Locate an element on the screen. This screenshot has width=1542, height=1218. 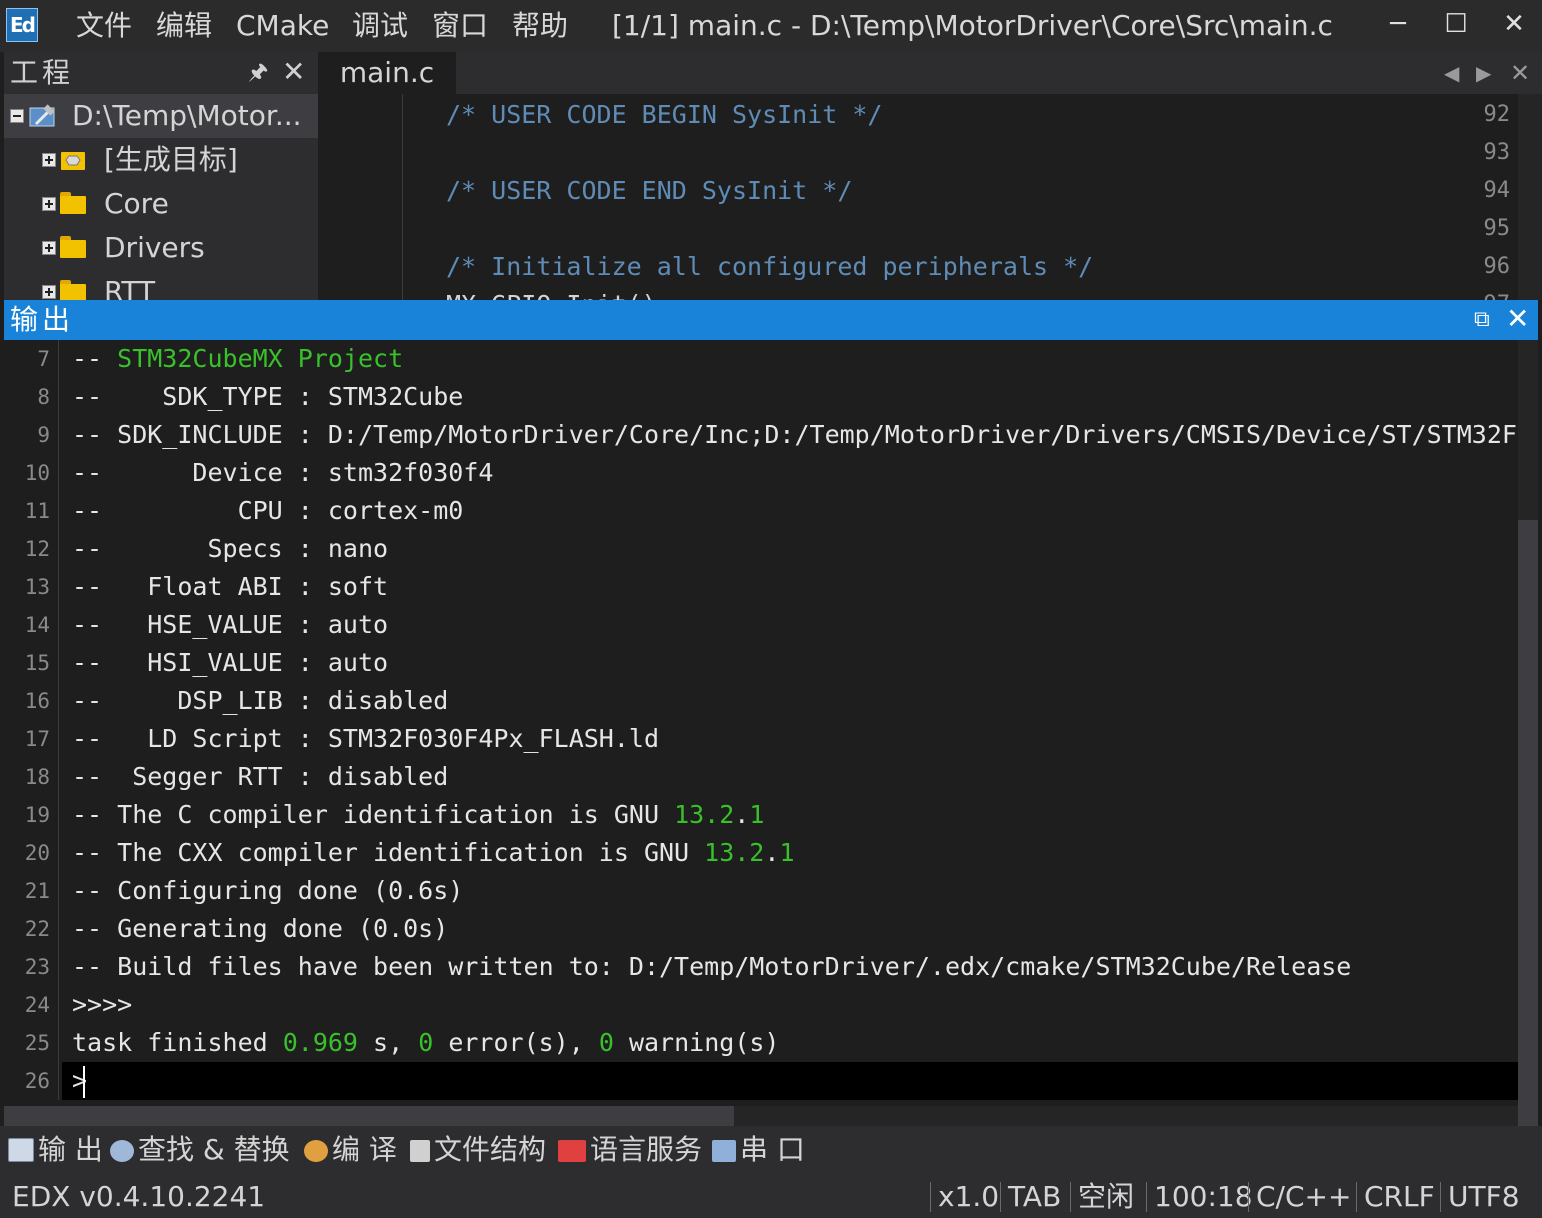
close-window-button: ✕ is located at coordinates (1514, 24).